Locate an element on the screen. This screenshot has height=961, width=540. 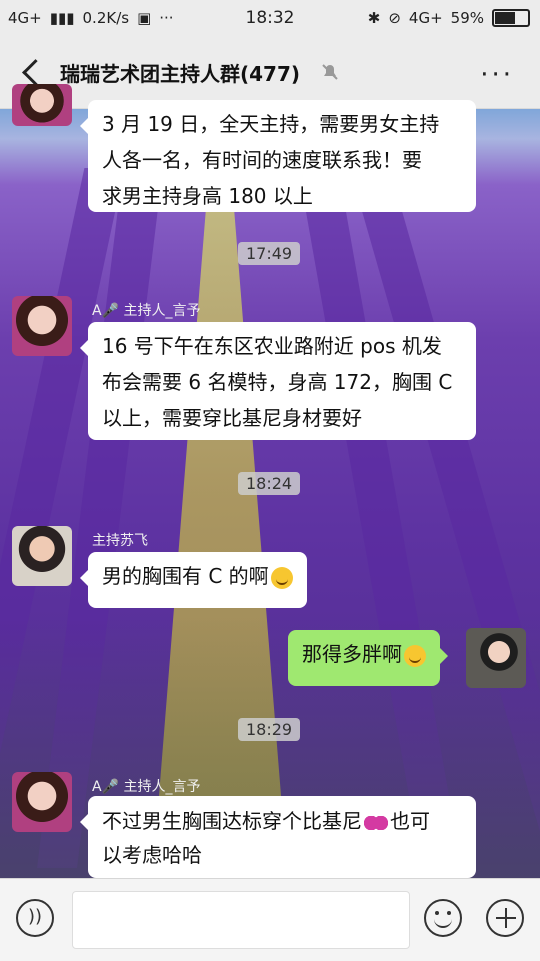
silent-icon: ⊘ is located at coordinates (394, 18).